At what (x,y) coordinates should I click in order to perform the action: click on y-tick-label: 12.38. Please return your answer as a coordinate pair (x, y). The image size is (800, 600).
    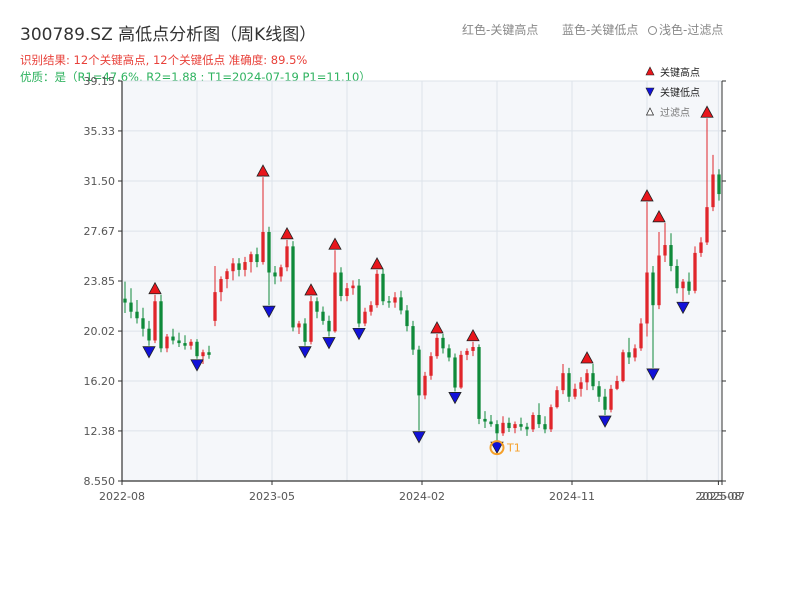
    Looking at the image, I should click on (100, 431).